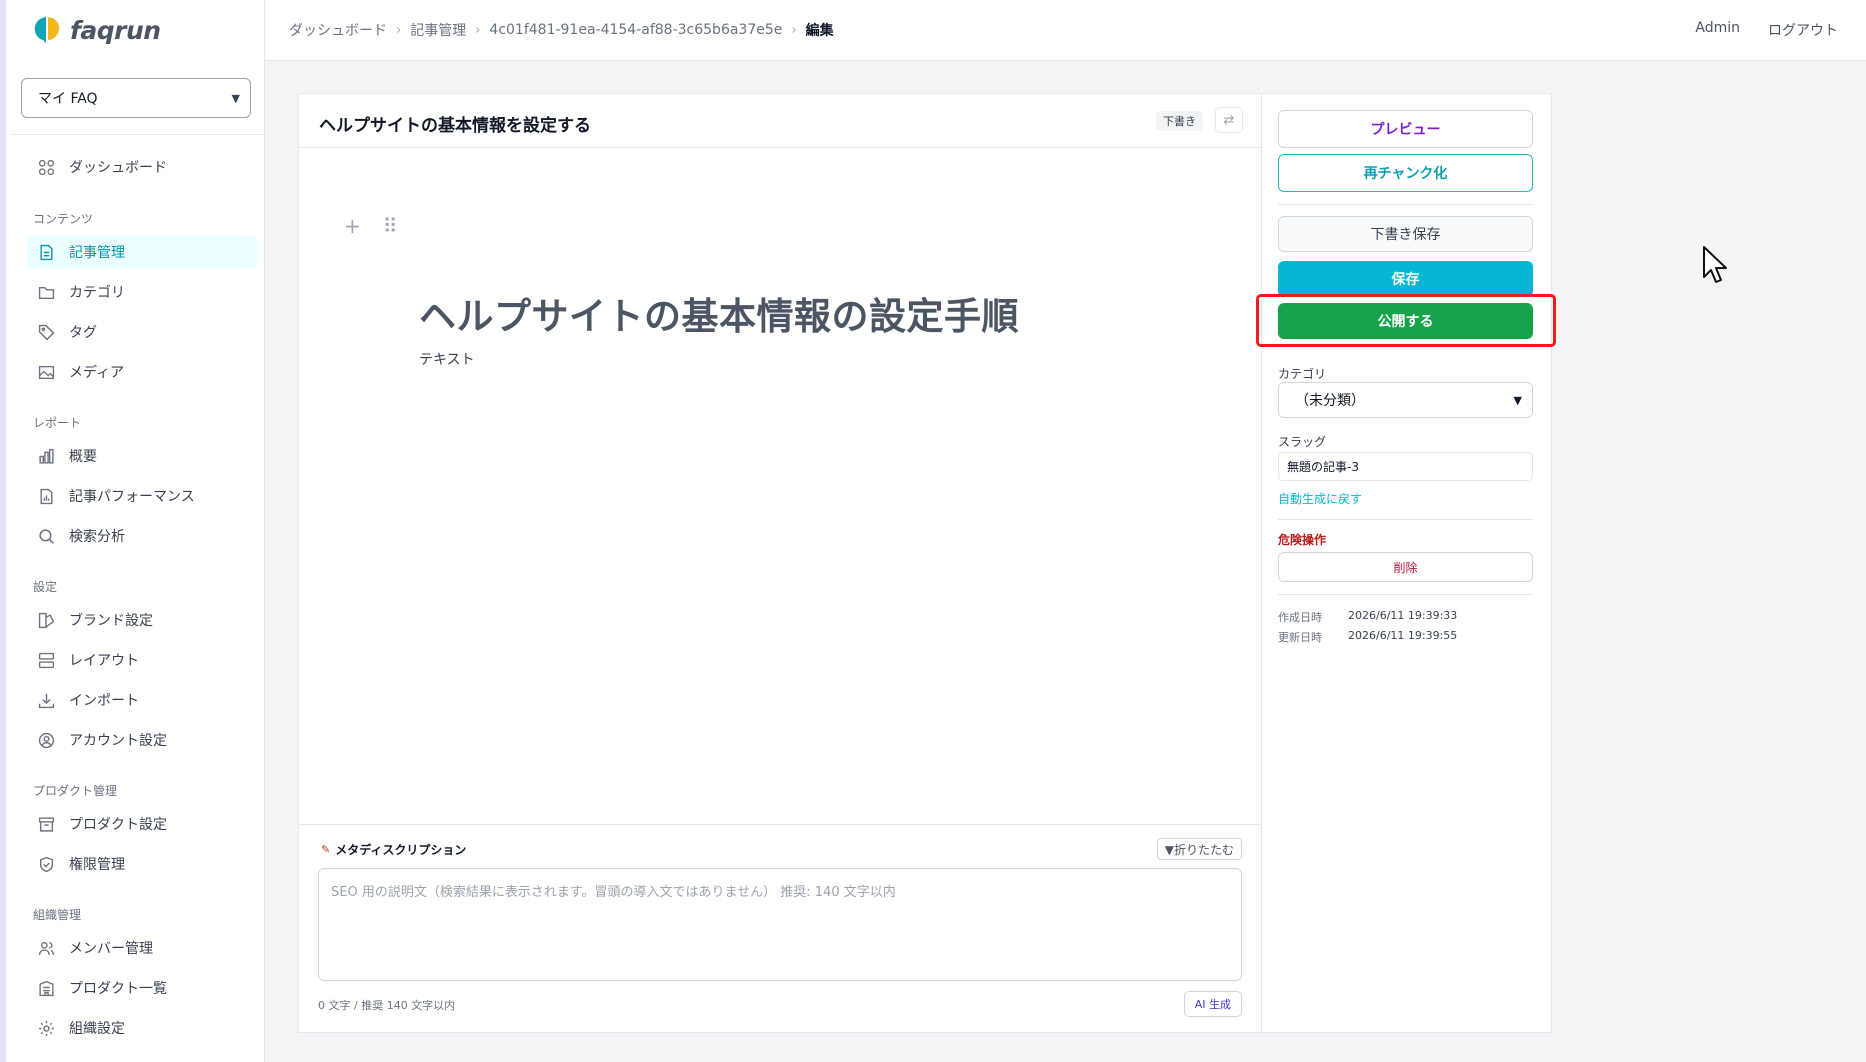 Image resolution: width=1866 pixels, height=1062 pixels. What do you see at coordinates (96, 30) in the screenshot?
I see `brand-logo: faqrun` at bounding box center [96, 30].